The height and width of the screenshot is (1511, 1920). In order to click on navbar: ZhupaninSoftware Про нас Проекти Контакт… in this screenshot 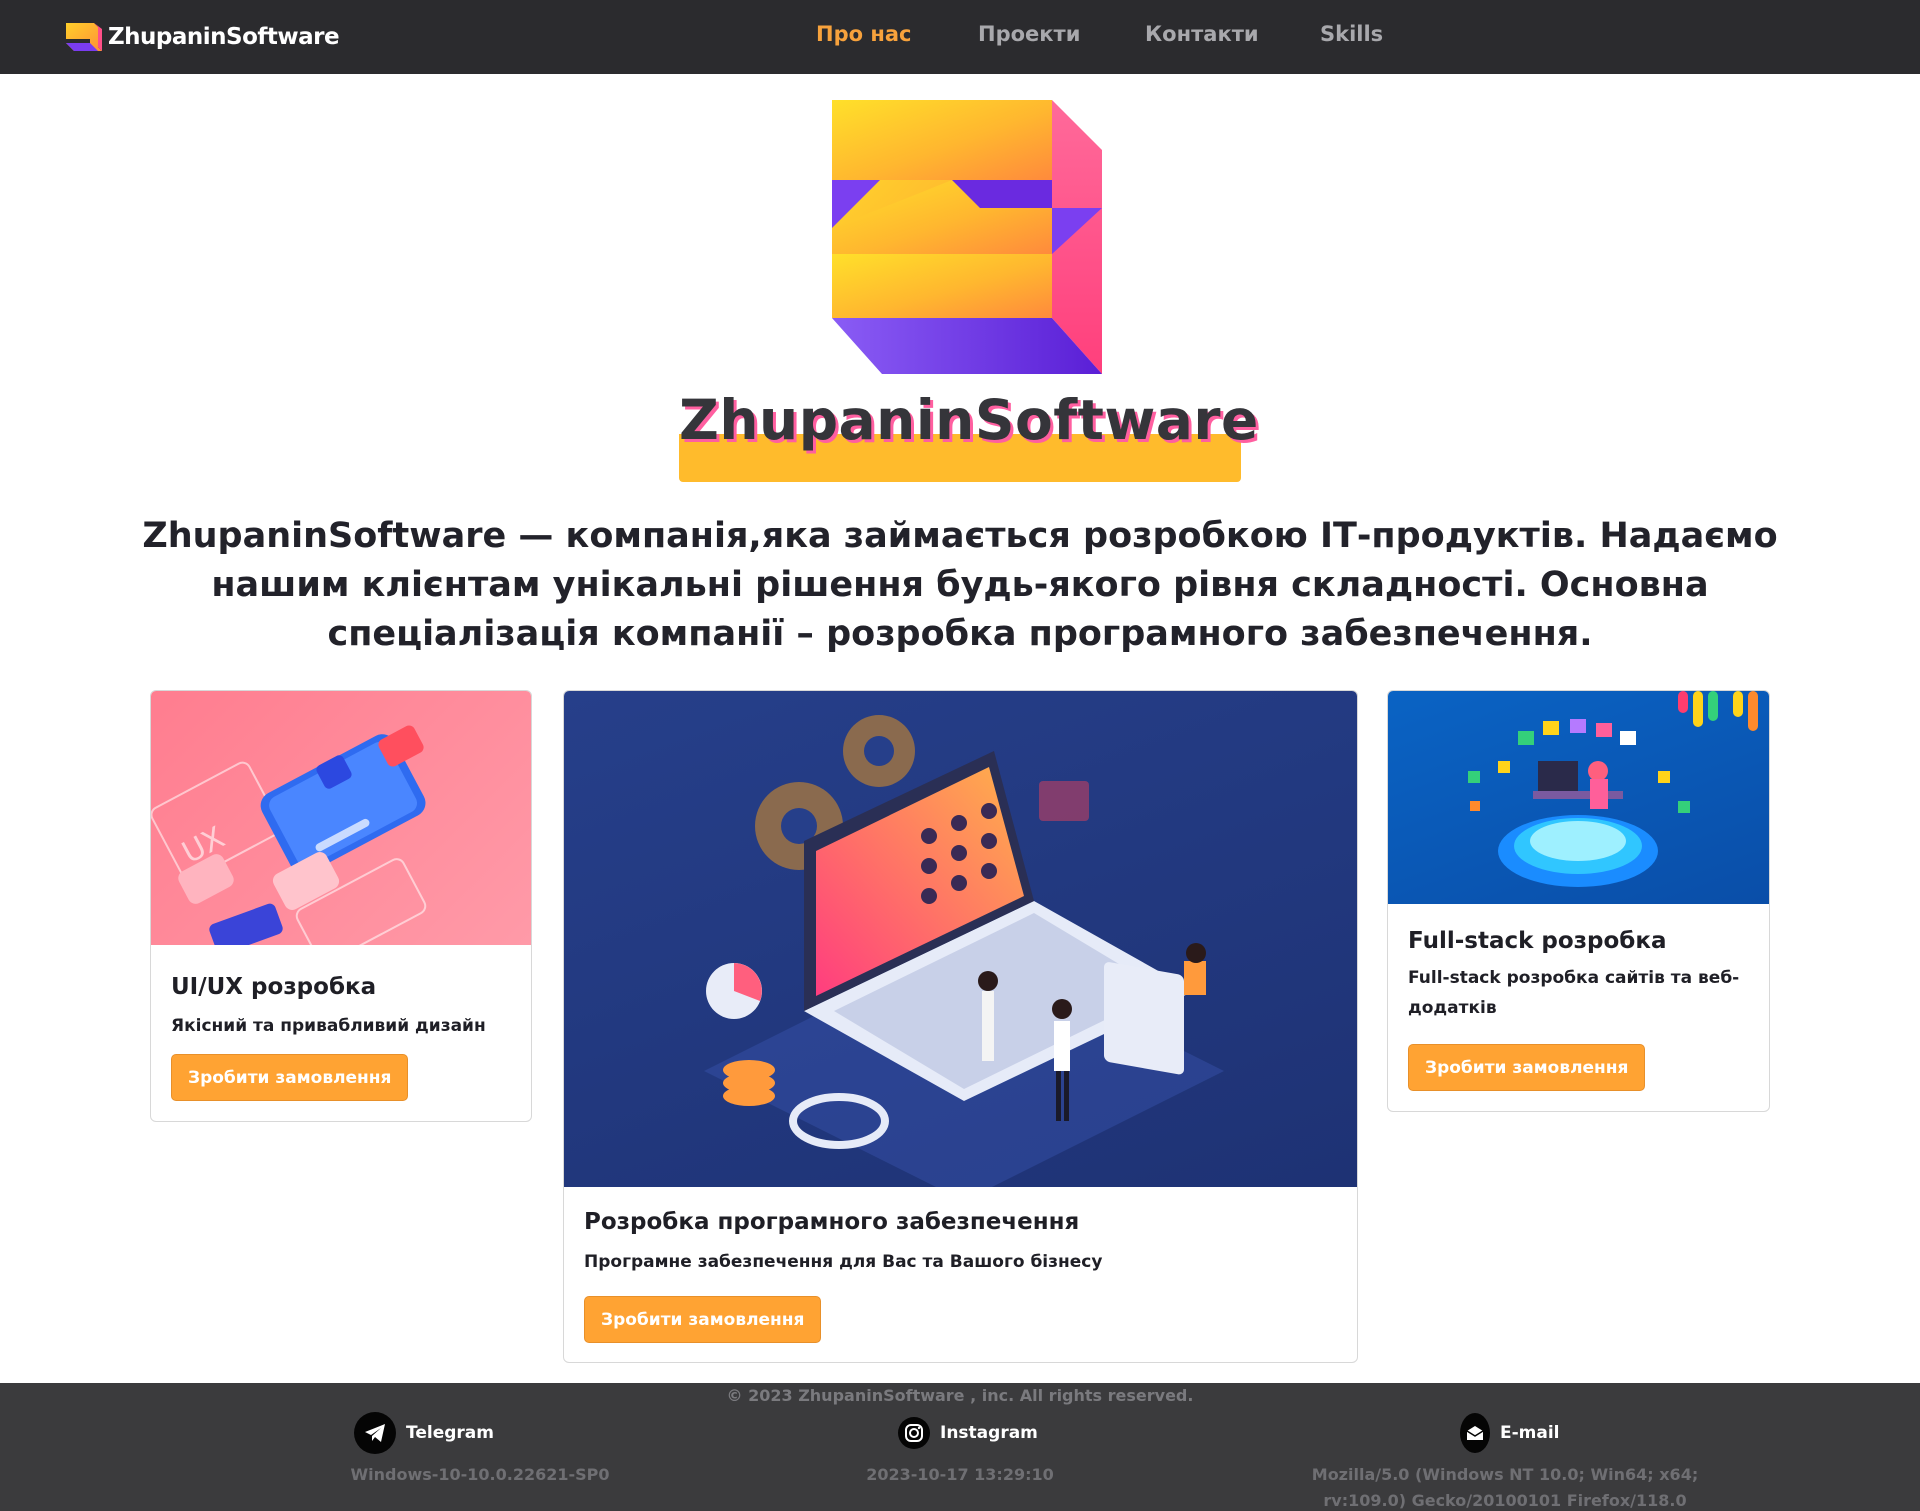, I will do `click(960, 37)`.